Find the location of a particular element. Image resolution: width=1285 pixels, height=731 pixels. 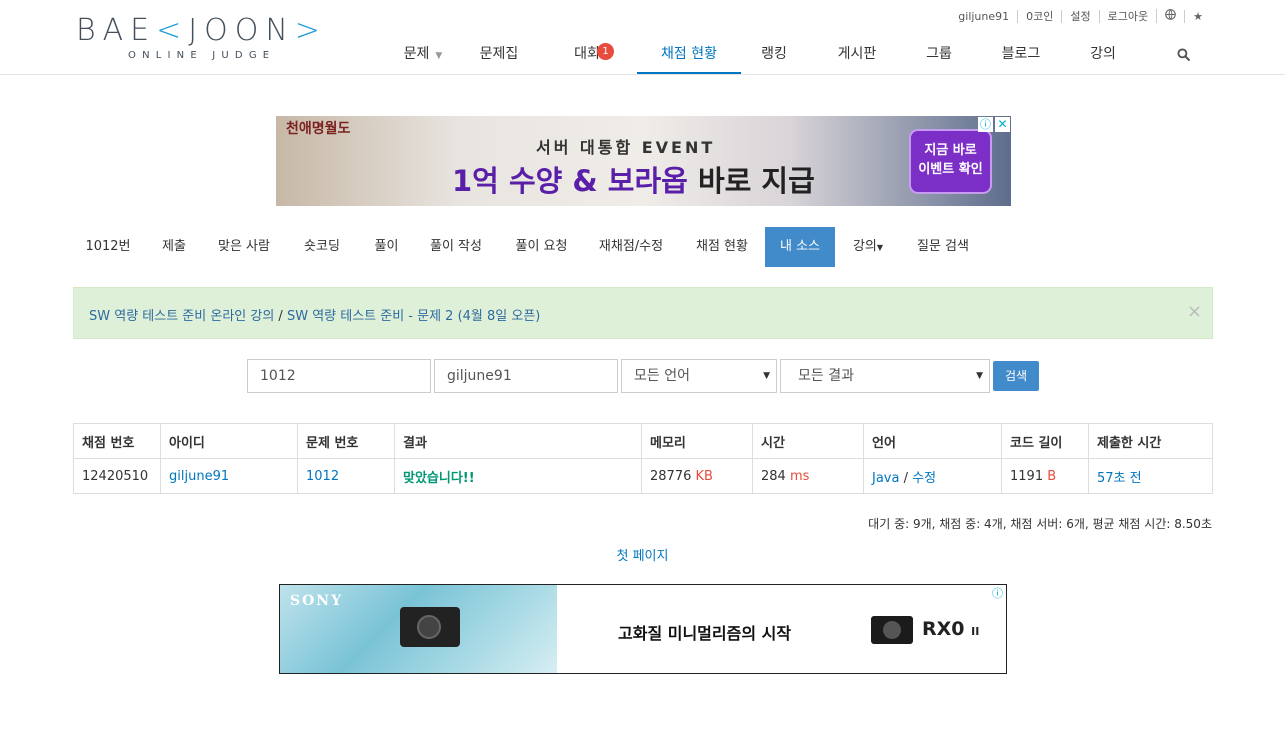

col-code-length: 코드 길이 is located at coordinates (1045, 441).